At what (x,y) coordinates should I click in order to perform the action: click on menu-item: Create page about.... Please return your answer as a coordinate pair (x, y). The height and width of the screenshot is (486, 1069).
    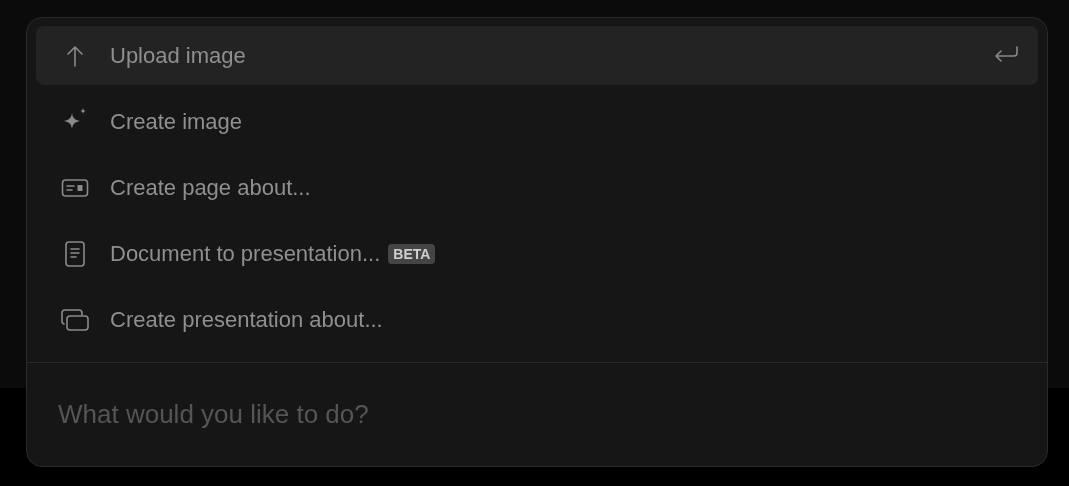
    Looking at the image, I should click on (537, 187).